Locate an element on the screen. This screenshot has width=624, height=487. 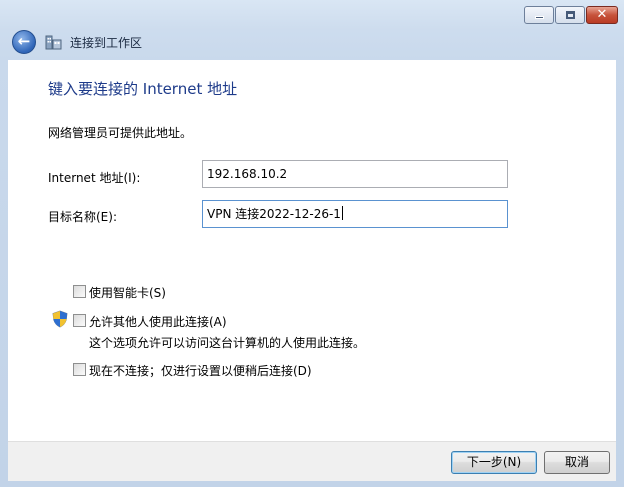
destination-name-label: 目标名称(E): is located at coordinates (82, 217).